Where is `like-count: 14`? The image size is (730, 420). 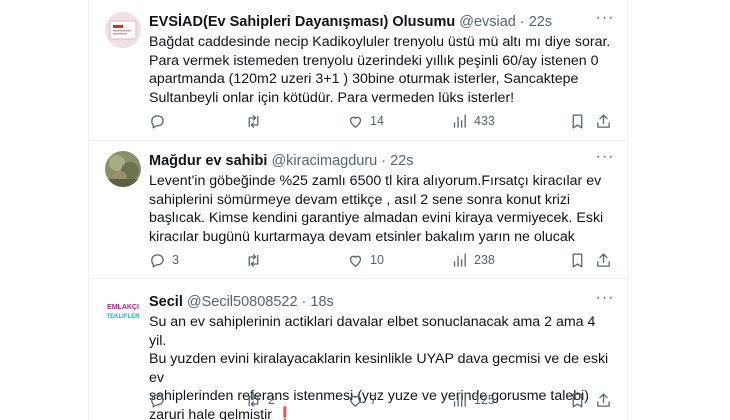
like-count: 14 is located at coordinates (377, 121).